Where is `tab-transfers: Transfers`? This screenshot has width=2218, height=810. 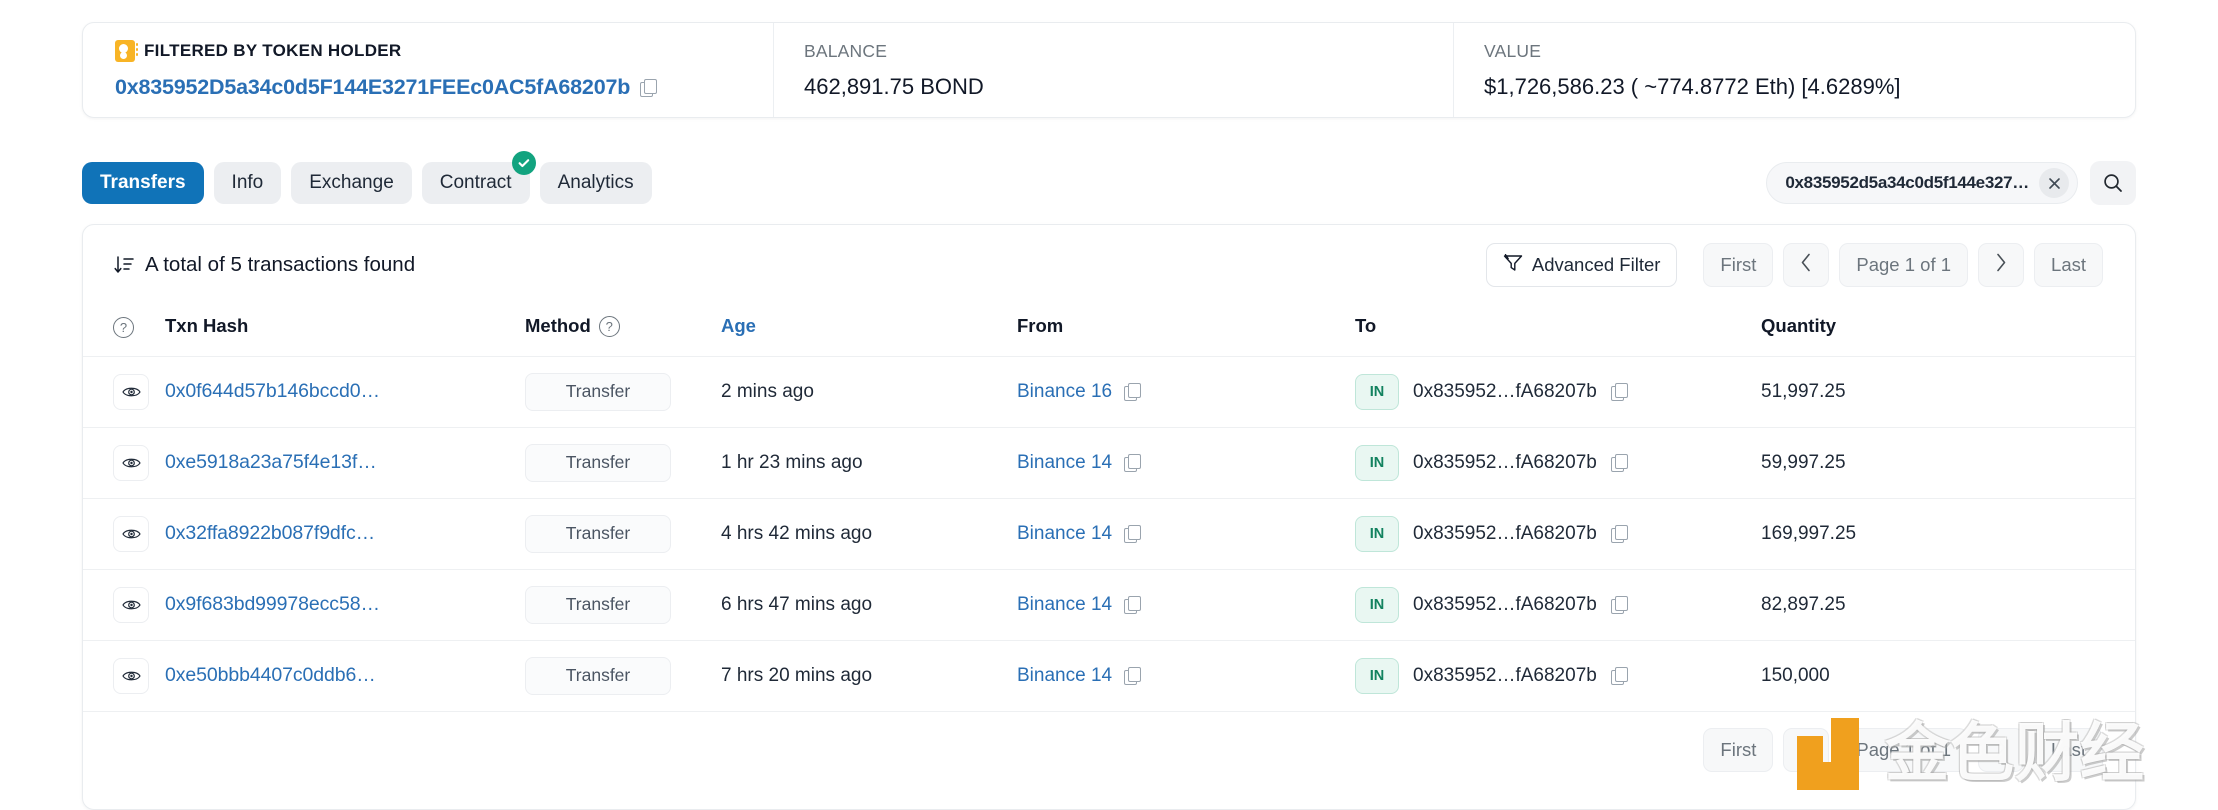
tab-transfers: Transfers is located at coordinates (143, 183).